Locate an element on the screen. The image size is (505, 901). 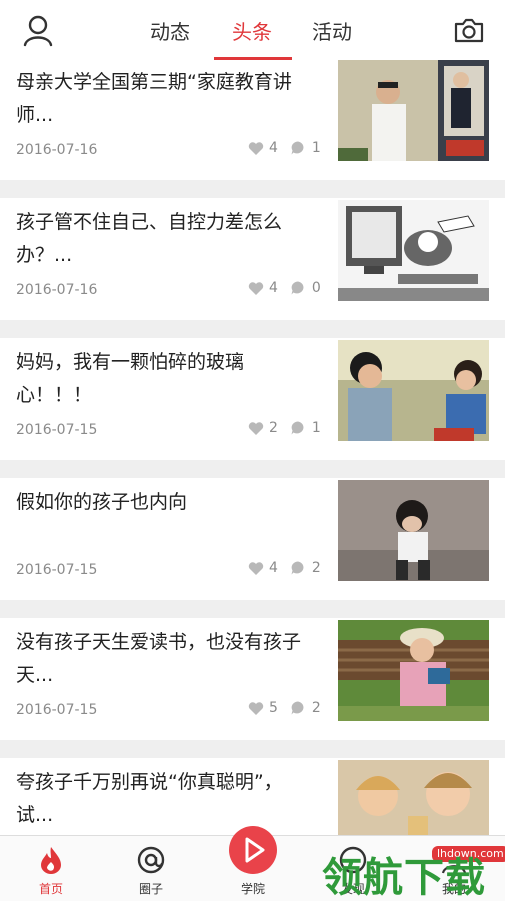
feed-item: 假如你的孩子也内向 2016-07-15 4 2 is located at coordinates (252, 540).